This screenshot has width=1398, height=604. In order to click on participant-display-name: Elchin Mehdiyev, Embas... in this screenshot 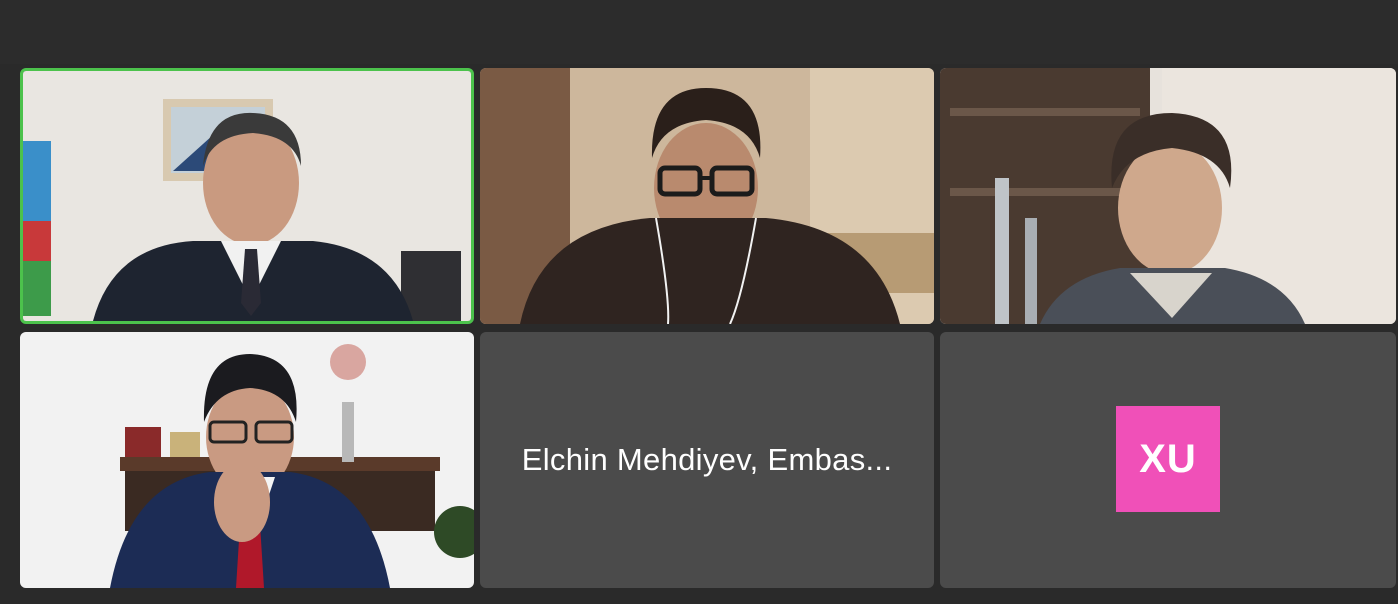, I will do `click(707, 459)`.